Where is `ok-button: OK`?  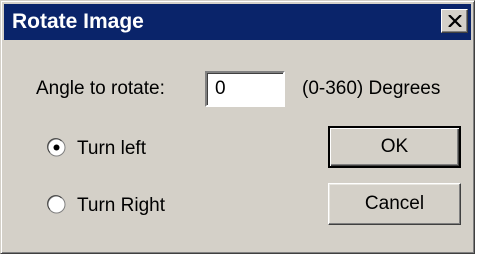
ok-button: OK is located at coordinates (394, 147).